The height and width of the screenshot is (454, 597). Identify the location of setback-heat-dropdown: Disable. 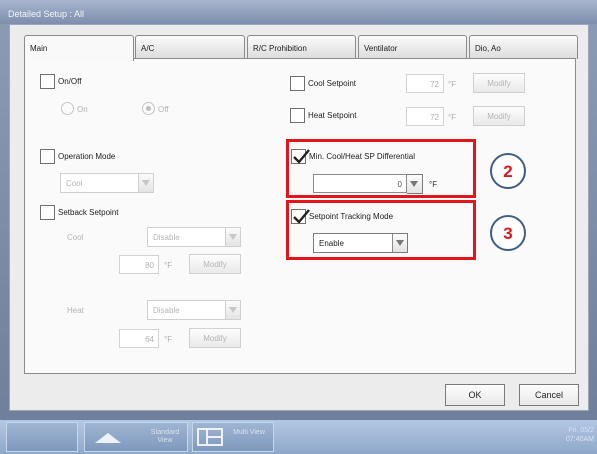
(194, 310).